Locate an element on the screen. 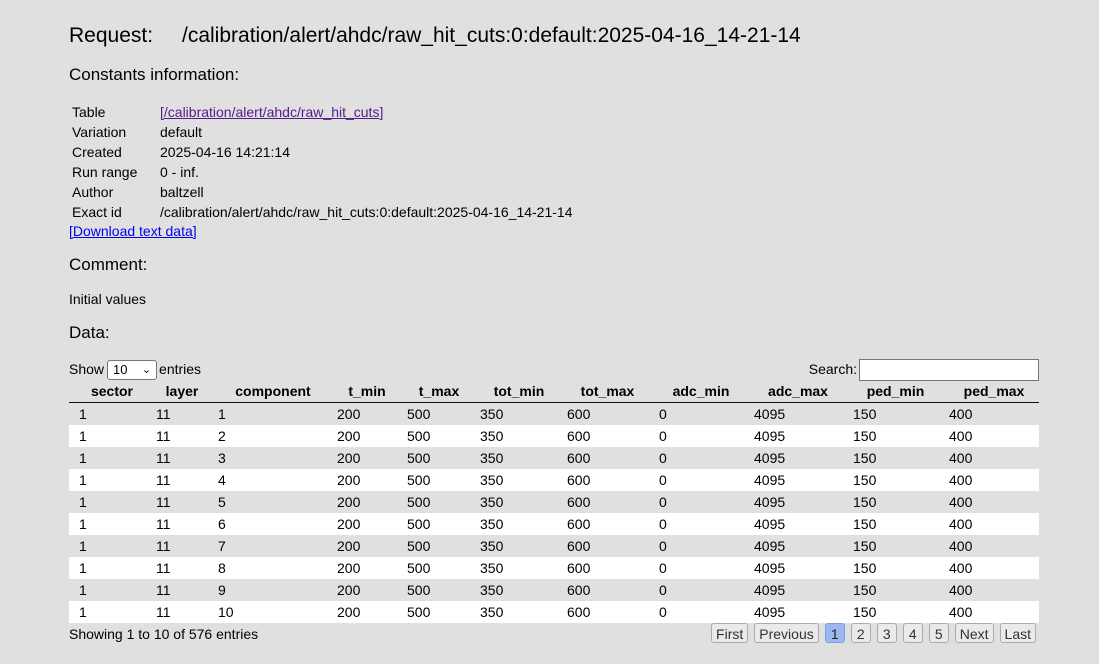  column-header-ped-min: ped_min is located at coordinates (895, 391).